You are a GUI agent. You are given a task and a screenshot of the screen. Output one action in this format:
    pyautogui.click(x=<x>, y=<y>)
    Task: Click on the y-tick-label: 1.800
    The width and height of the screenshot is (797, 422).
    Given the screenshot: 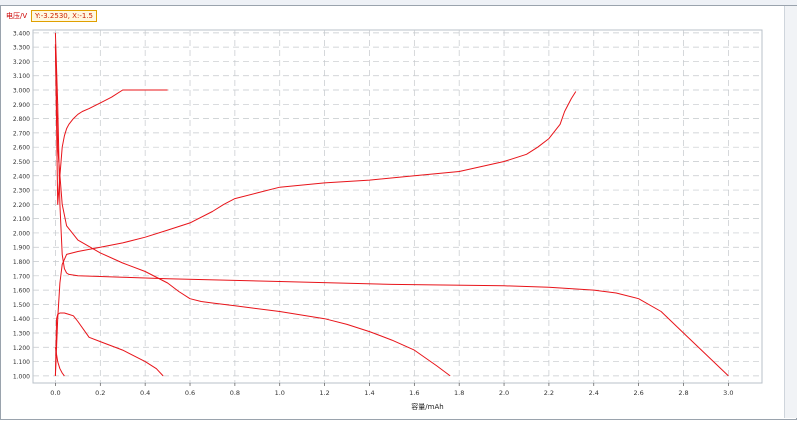 What is the action you would take?
    pyautogui.click(x=21, y=262)
    